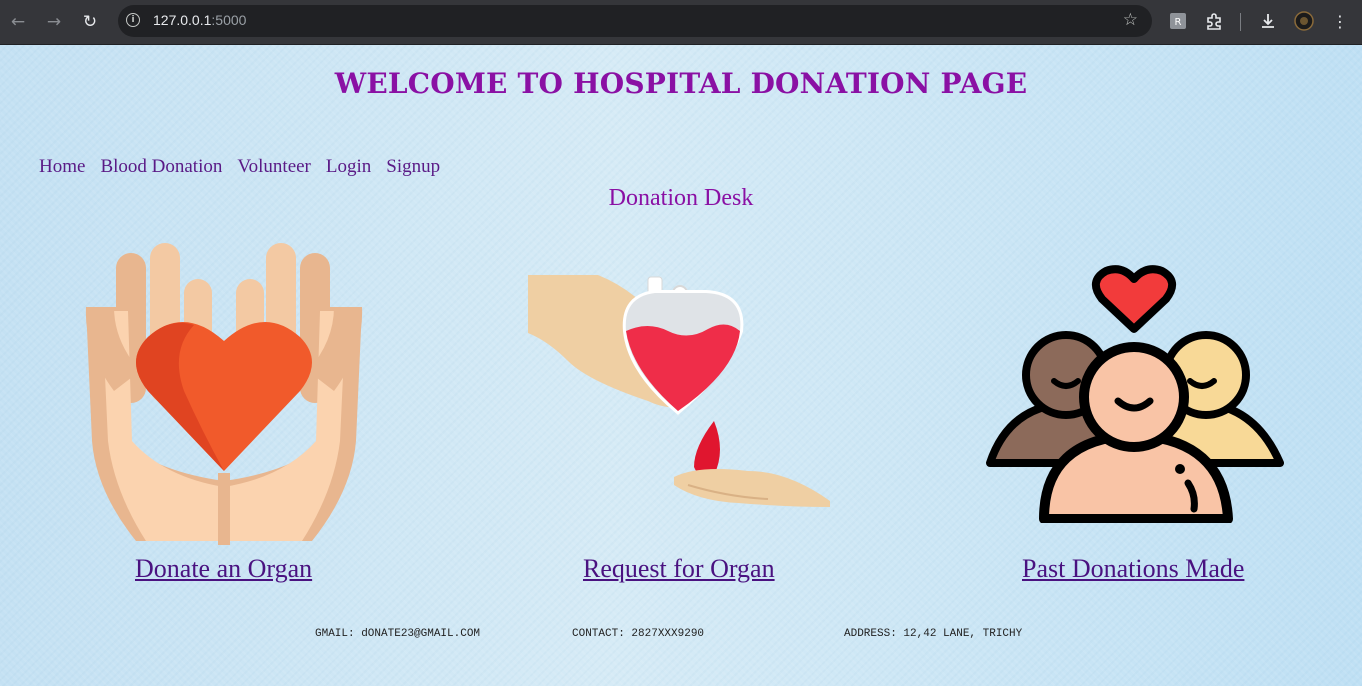 This screenshot has width=1362, height=686. I want to click on address-bar: i 127.0.0.1:5000 ☆, so click(635, 21).